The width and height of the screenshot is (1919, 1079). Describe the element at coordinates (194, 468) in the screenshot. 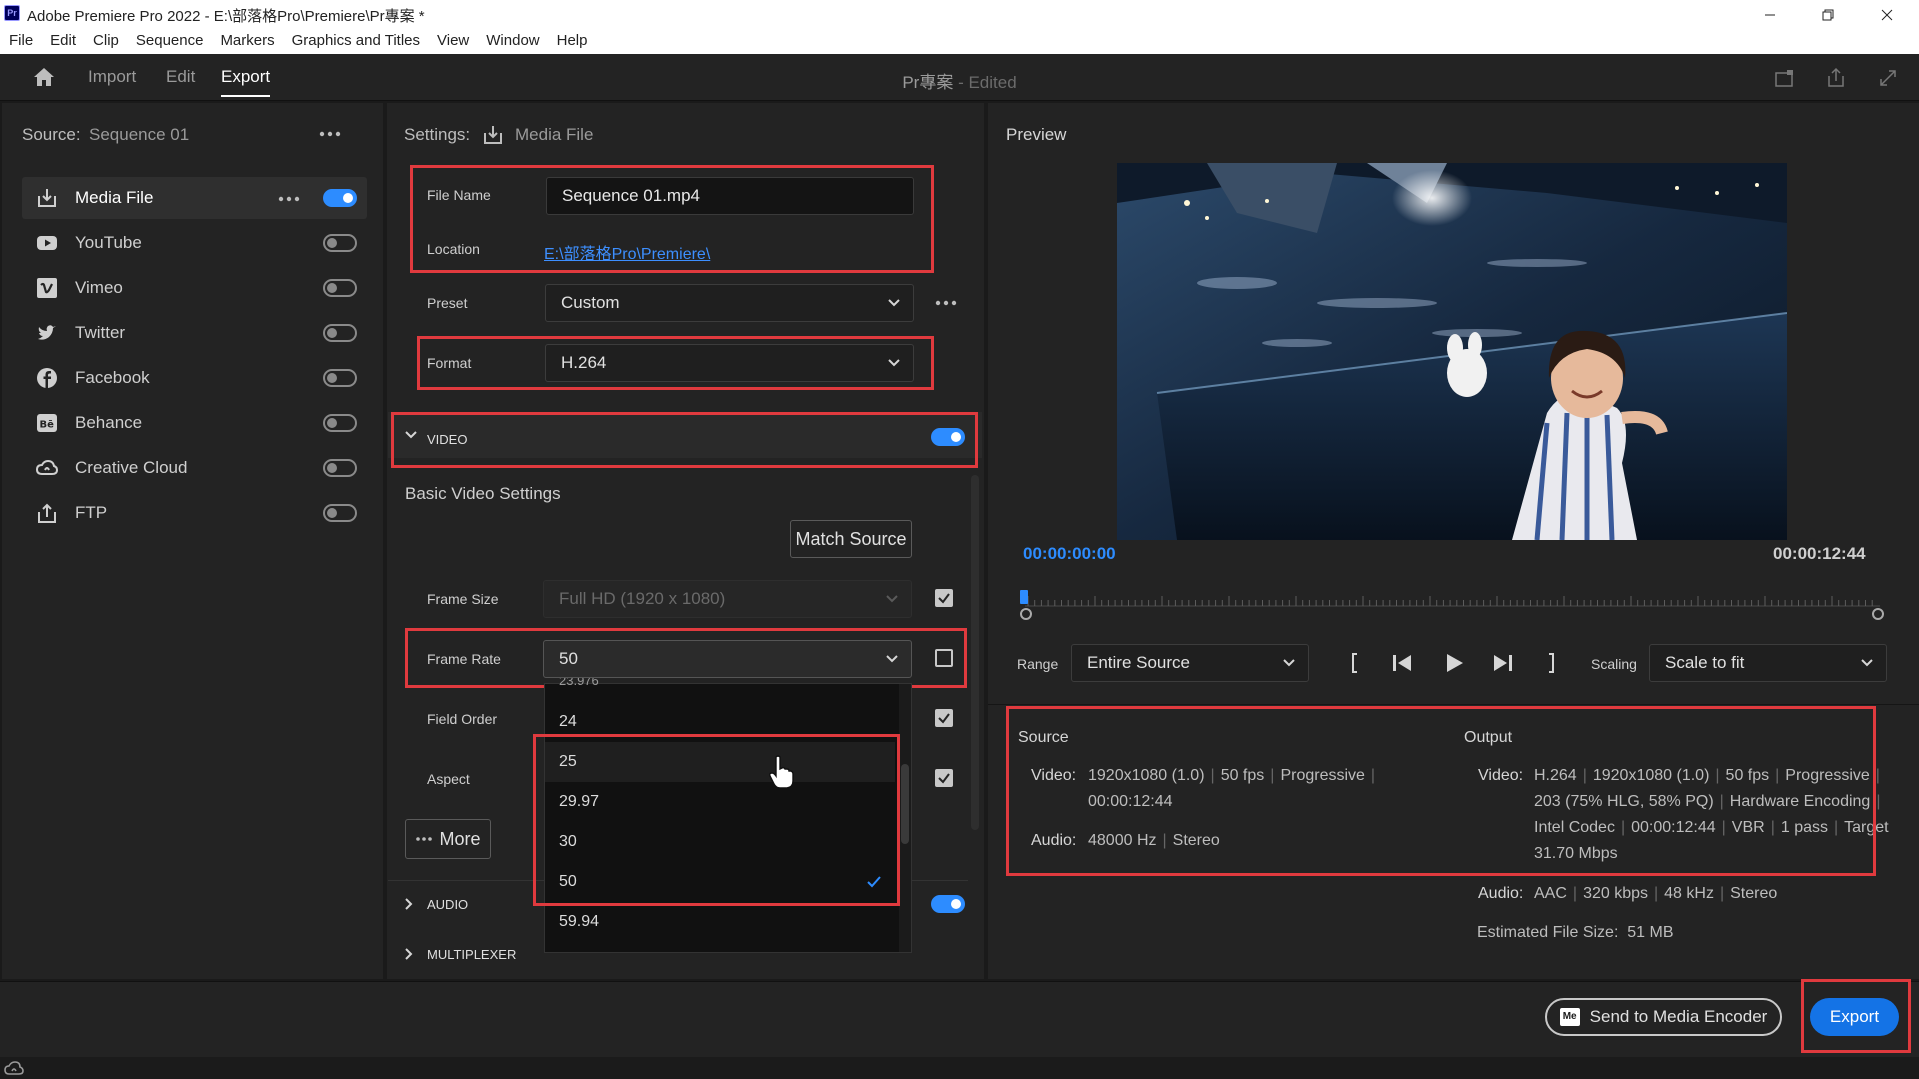

I see `destination-creative-cloud: Creative Cloud` at that location.